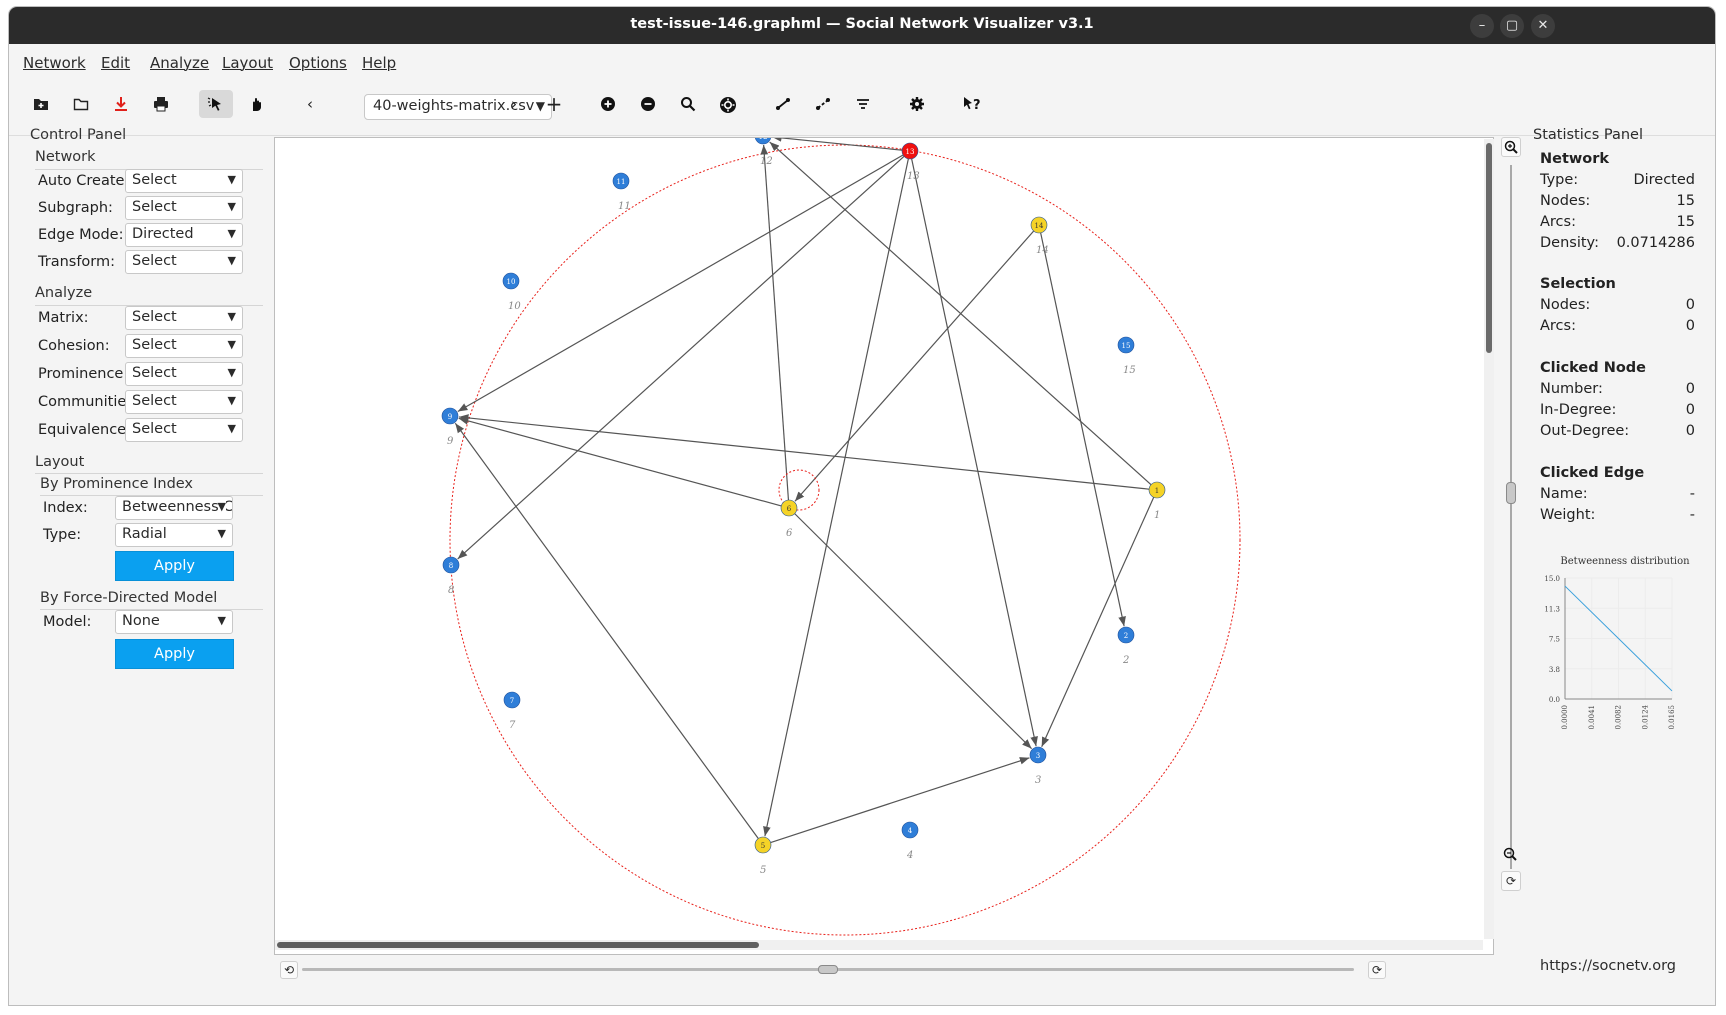 Image resolution: width=1726 pixels, height=1015 pixels. I want to click on node-number: 14, so click(1039, 226).